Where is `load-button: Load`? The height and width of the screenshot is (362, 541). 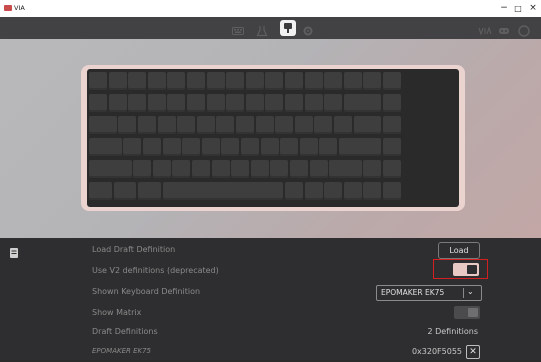
load-button: Load is located at coordinates (459, 250).